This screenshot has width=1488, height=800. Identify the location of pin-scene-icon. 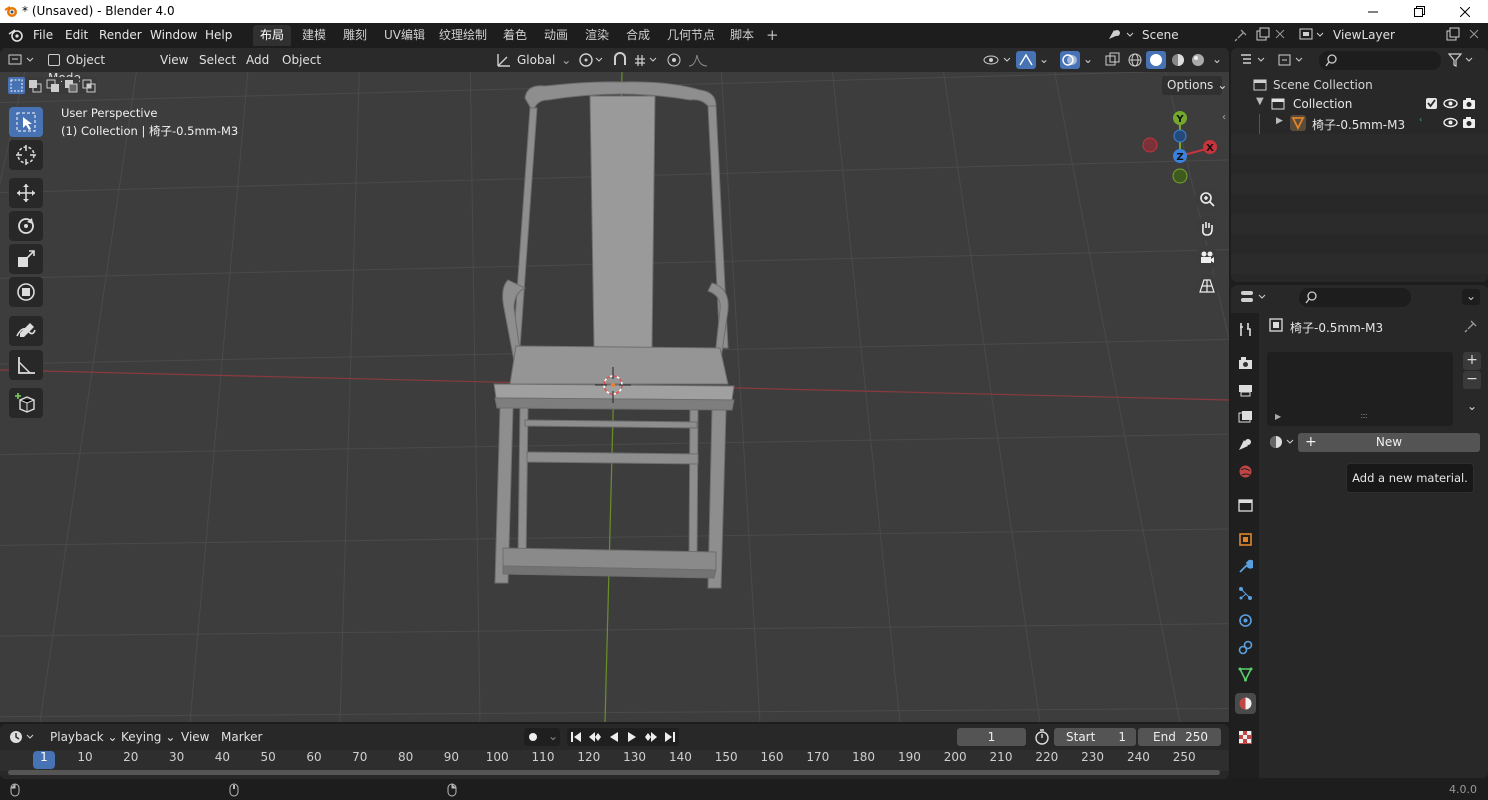
(1241, 35).